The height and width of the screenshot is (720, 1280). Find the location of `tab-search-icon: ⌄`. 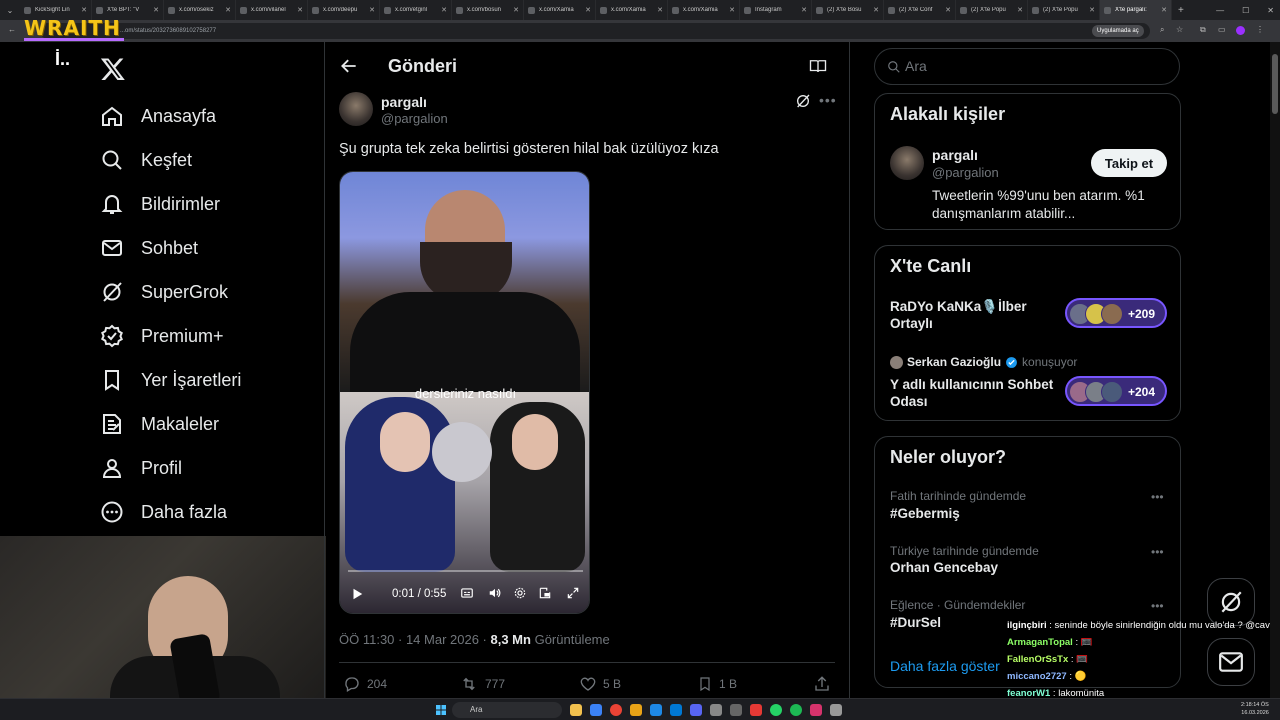

tab-search-icon: ⌄ is located at coordinates (10, 10).